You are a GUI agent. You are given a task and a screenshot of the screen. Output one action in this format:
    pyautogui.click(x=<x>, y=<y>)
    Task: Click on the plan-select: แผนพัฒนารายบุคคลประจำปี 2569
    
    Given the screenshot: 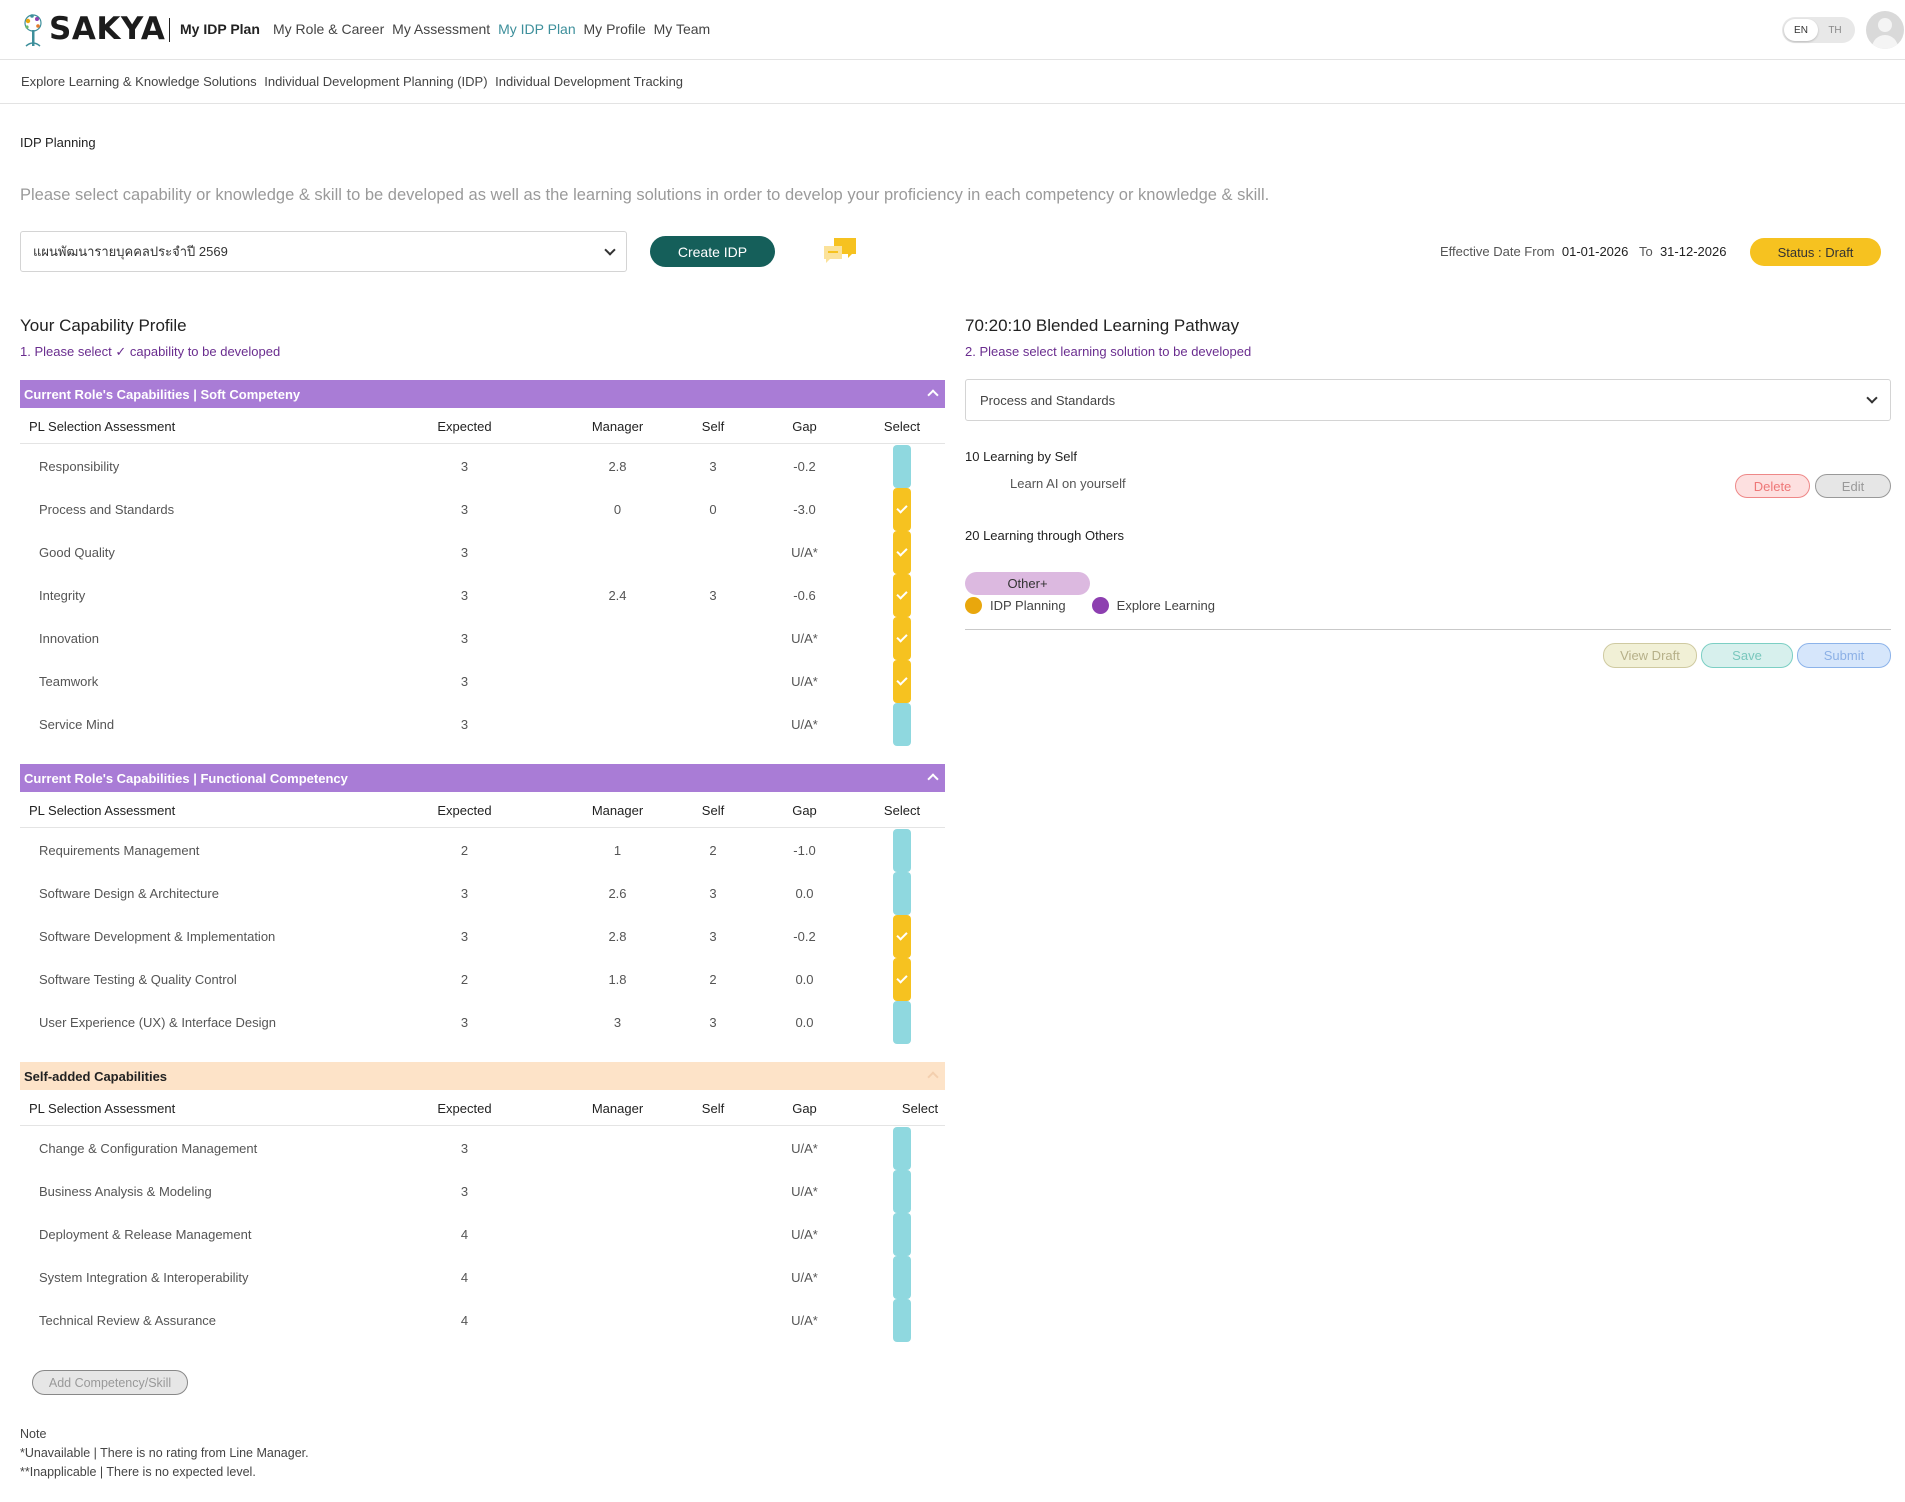 What is the action you would take?
    pyautogui.click(x=323, y=251)
    